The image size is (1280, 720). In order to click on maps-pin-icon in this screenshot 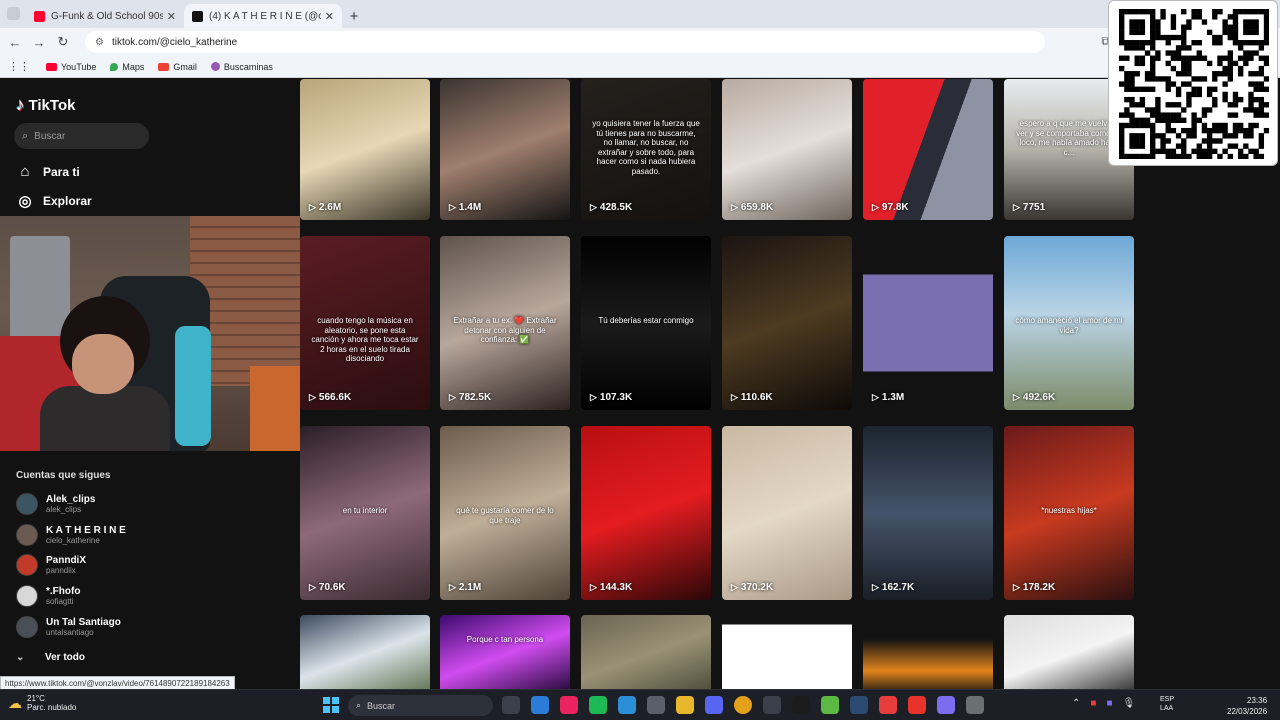, I will do `click(114, 66)`.